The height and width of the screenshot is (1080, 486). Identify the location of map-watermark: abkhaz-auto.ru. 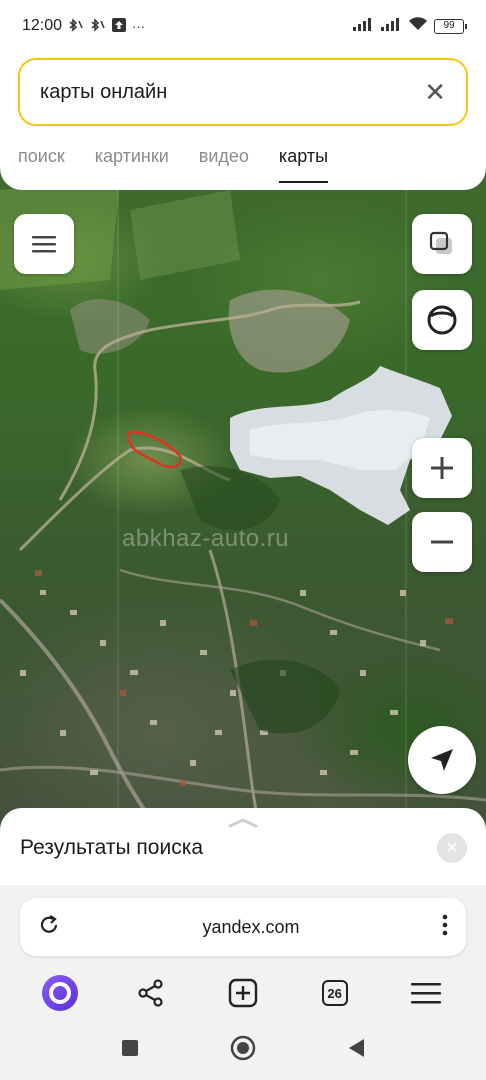
(206, 538).